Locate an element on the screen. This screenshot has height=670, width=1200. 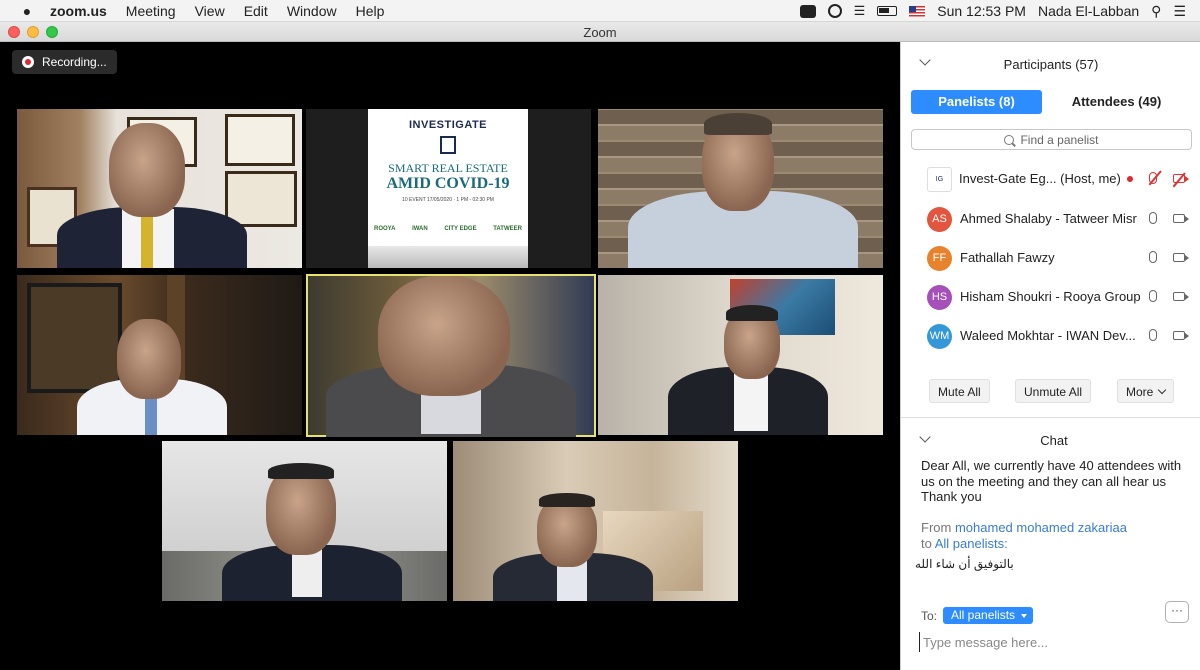
sponsor-4: TATWEER is located at coordinates (507, 229).